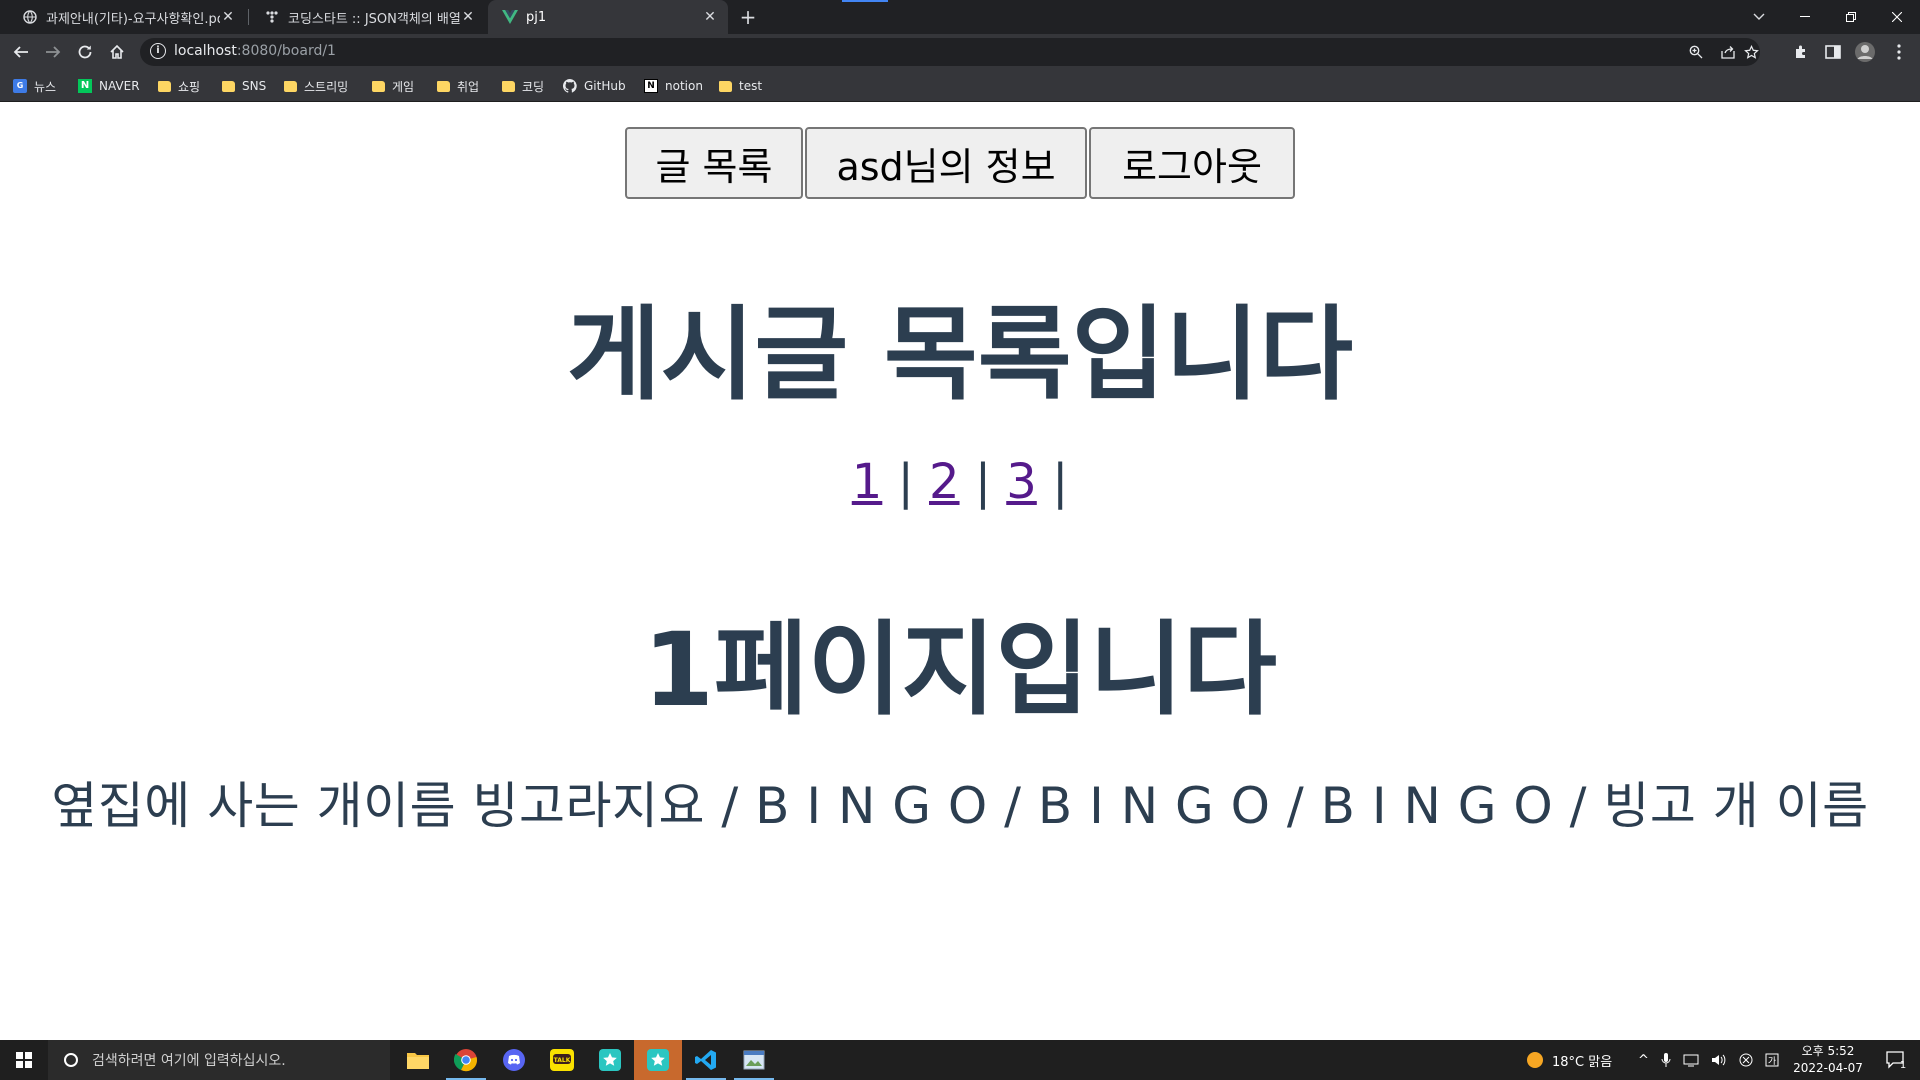 The image size is (1920, 1080). I want to click on kebab-menu-icon, so click(1899, 52).